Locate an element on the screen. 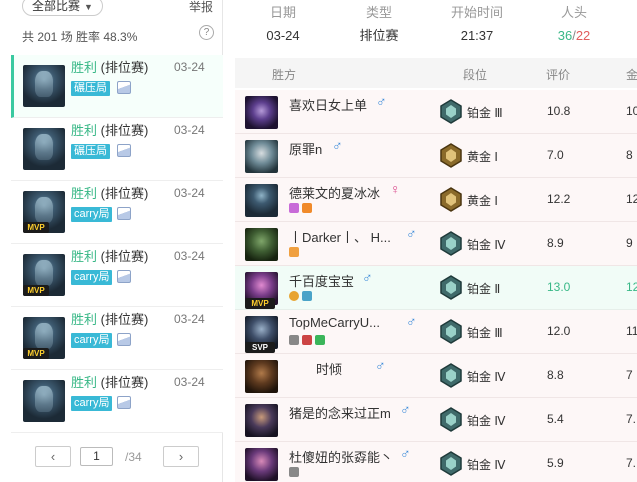 The width and height of the screenshot is (637, 482). player-name: 杜傻妞的张孬能丶 is located at coordinates (341, 456).